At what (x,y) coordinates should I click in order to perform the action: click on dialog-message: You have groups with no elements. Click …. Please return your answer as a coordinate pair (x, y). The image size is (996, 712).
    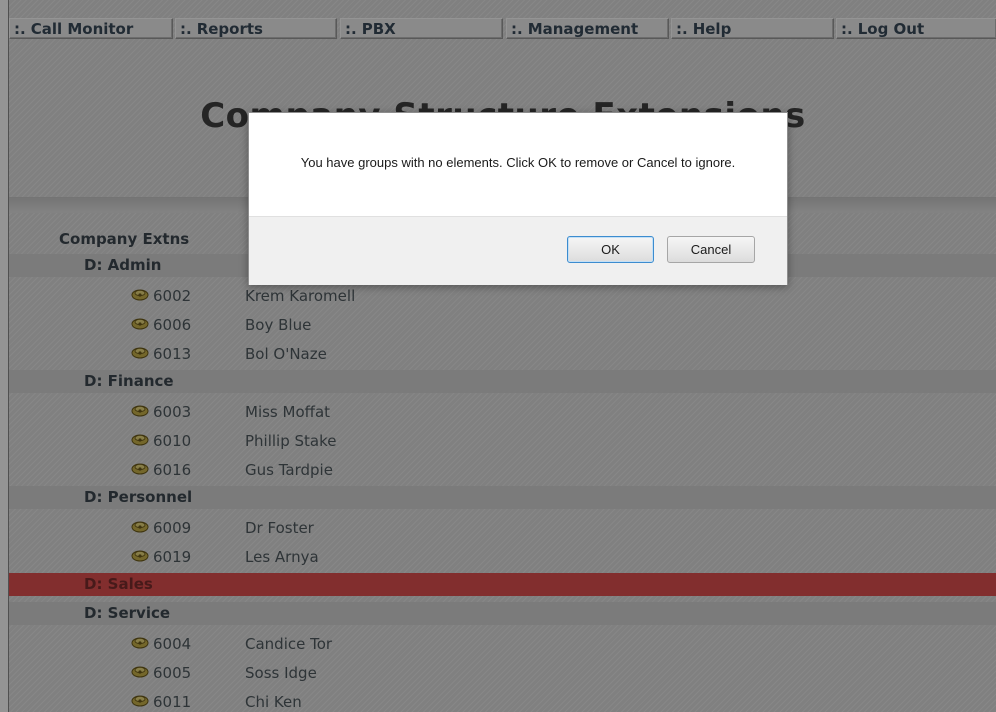
    Looking at the image, I should click on (518, 162).